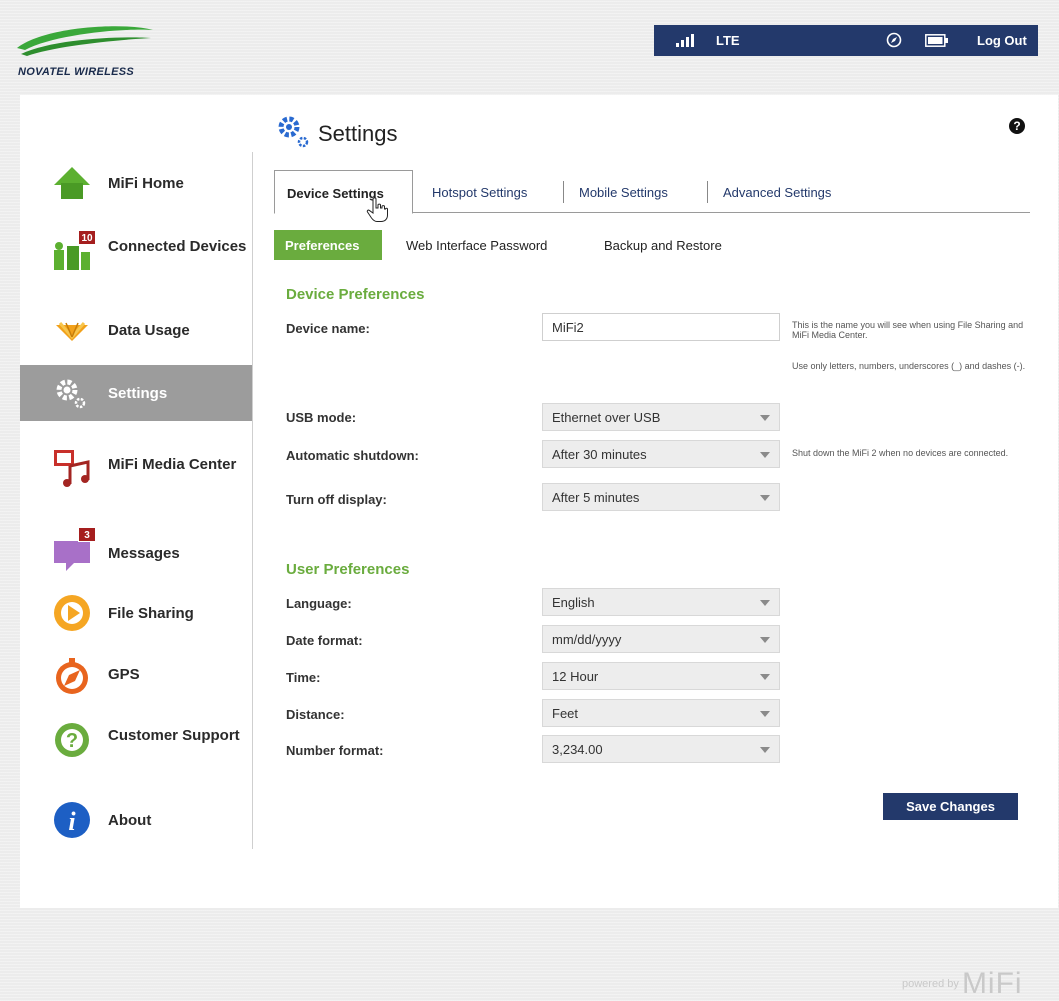 Image resolution: width=1059 pixels, height=1001 pixels. I want to click on home-icon, so click(72, 183).